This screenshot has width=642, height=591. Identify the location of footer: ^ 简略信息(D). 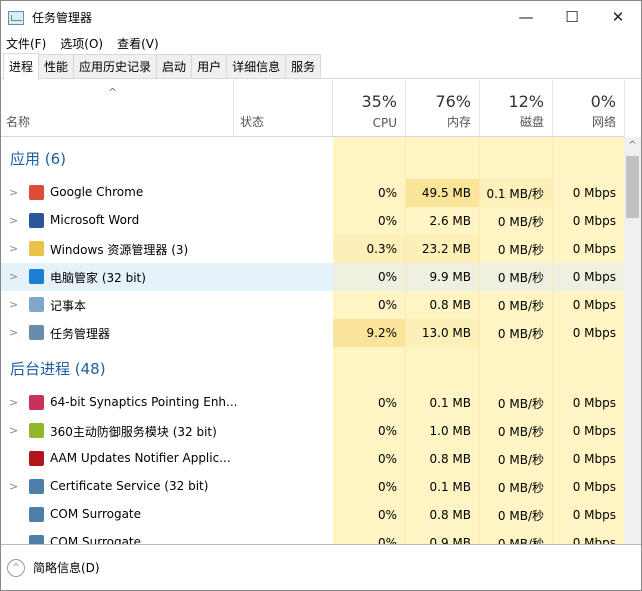
(321, 567).